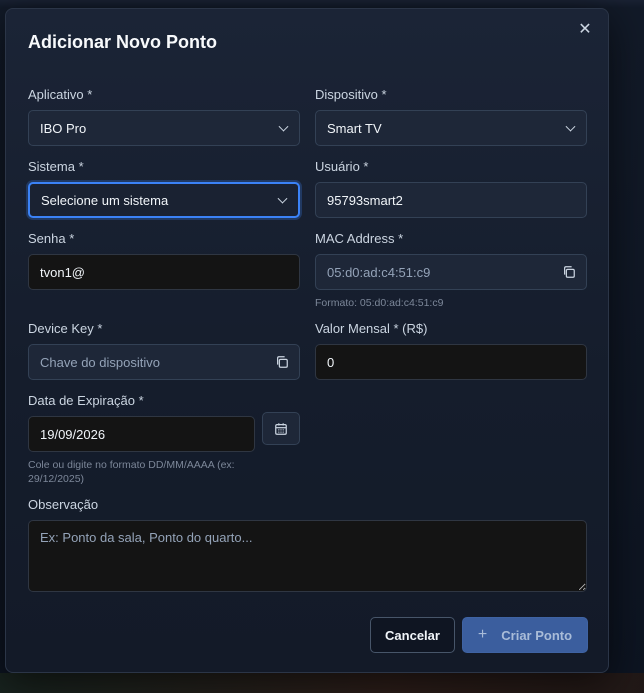 The image size is (644, 693). I want to click on sistema-value: Selecione um sistema, so click(105, 200).